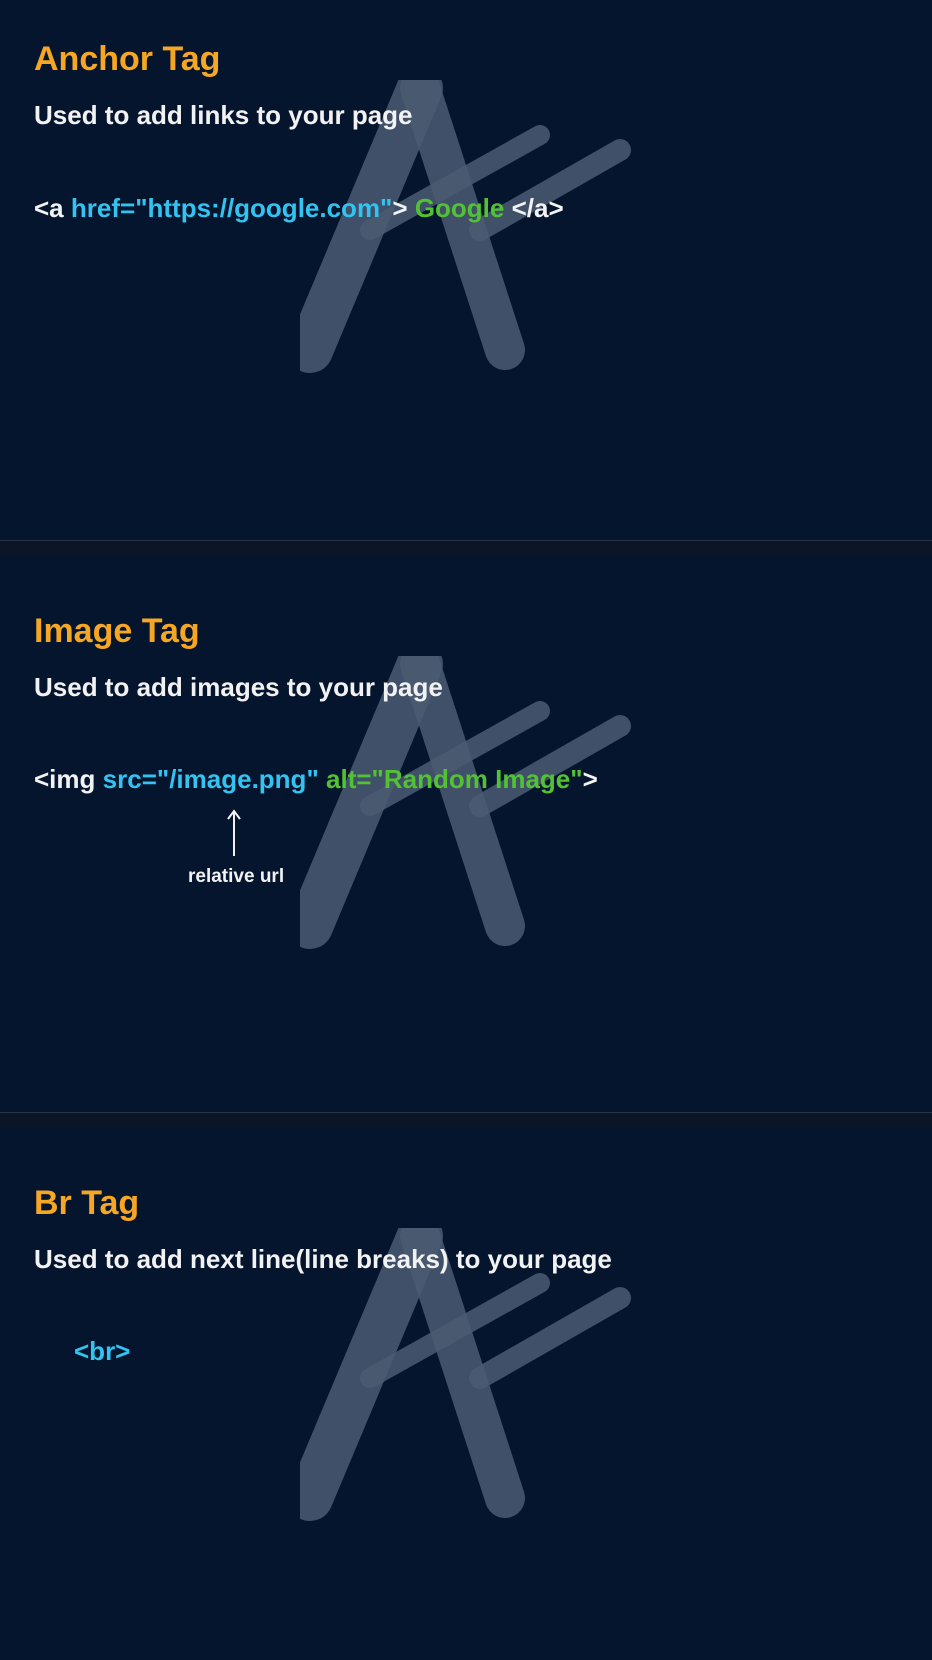 The width and height of the screenshot is (932, 1660). I want to click on alt-attribute-quote: ", so click(576, 779).